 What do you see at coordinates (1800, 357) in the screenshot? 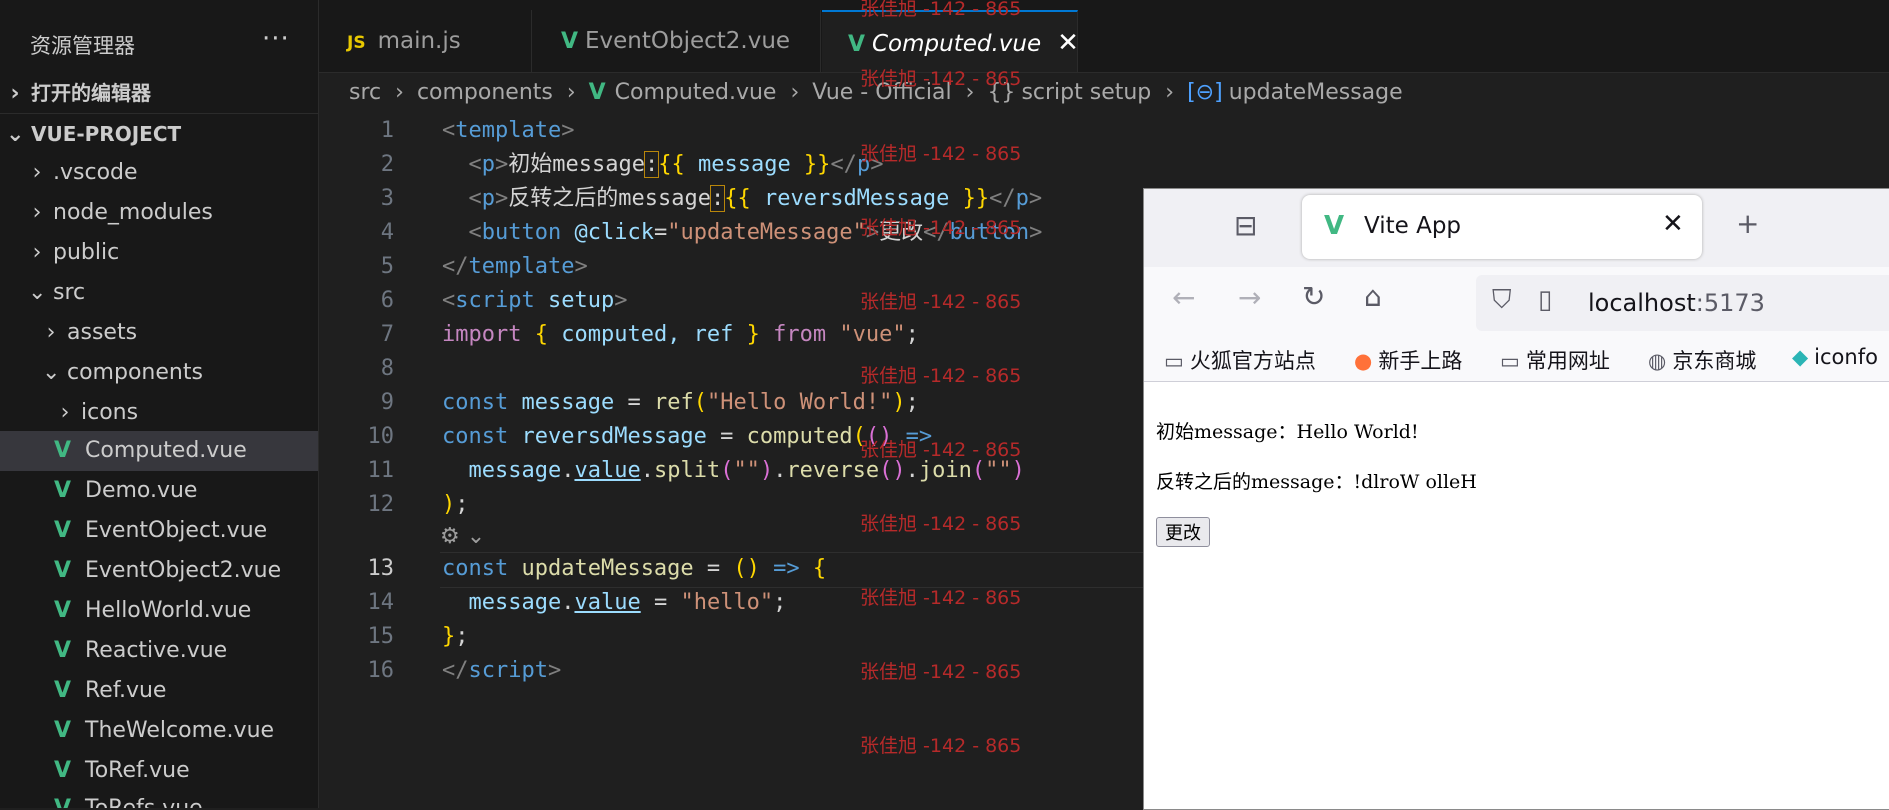
I see `iconfont-icon: ◆` at bounding box center [1800, 357].